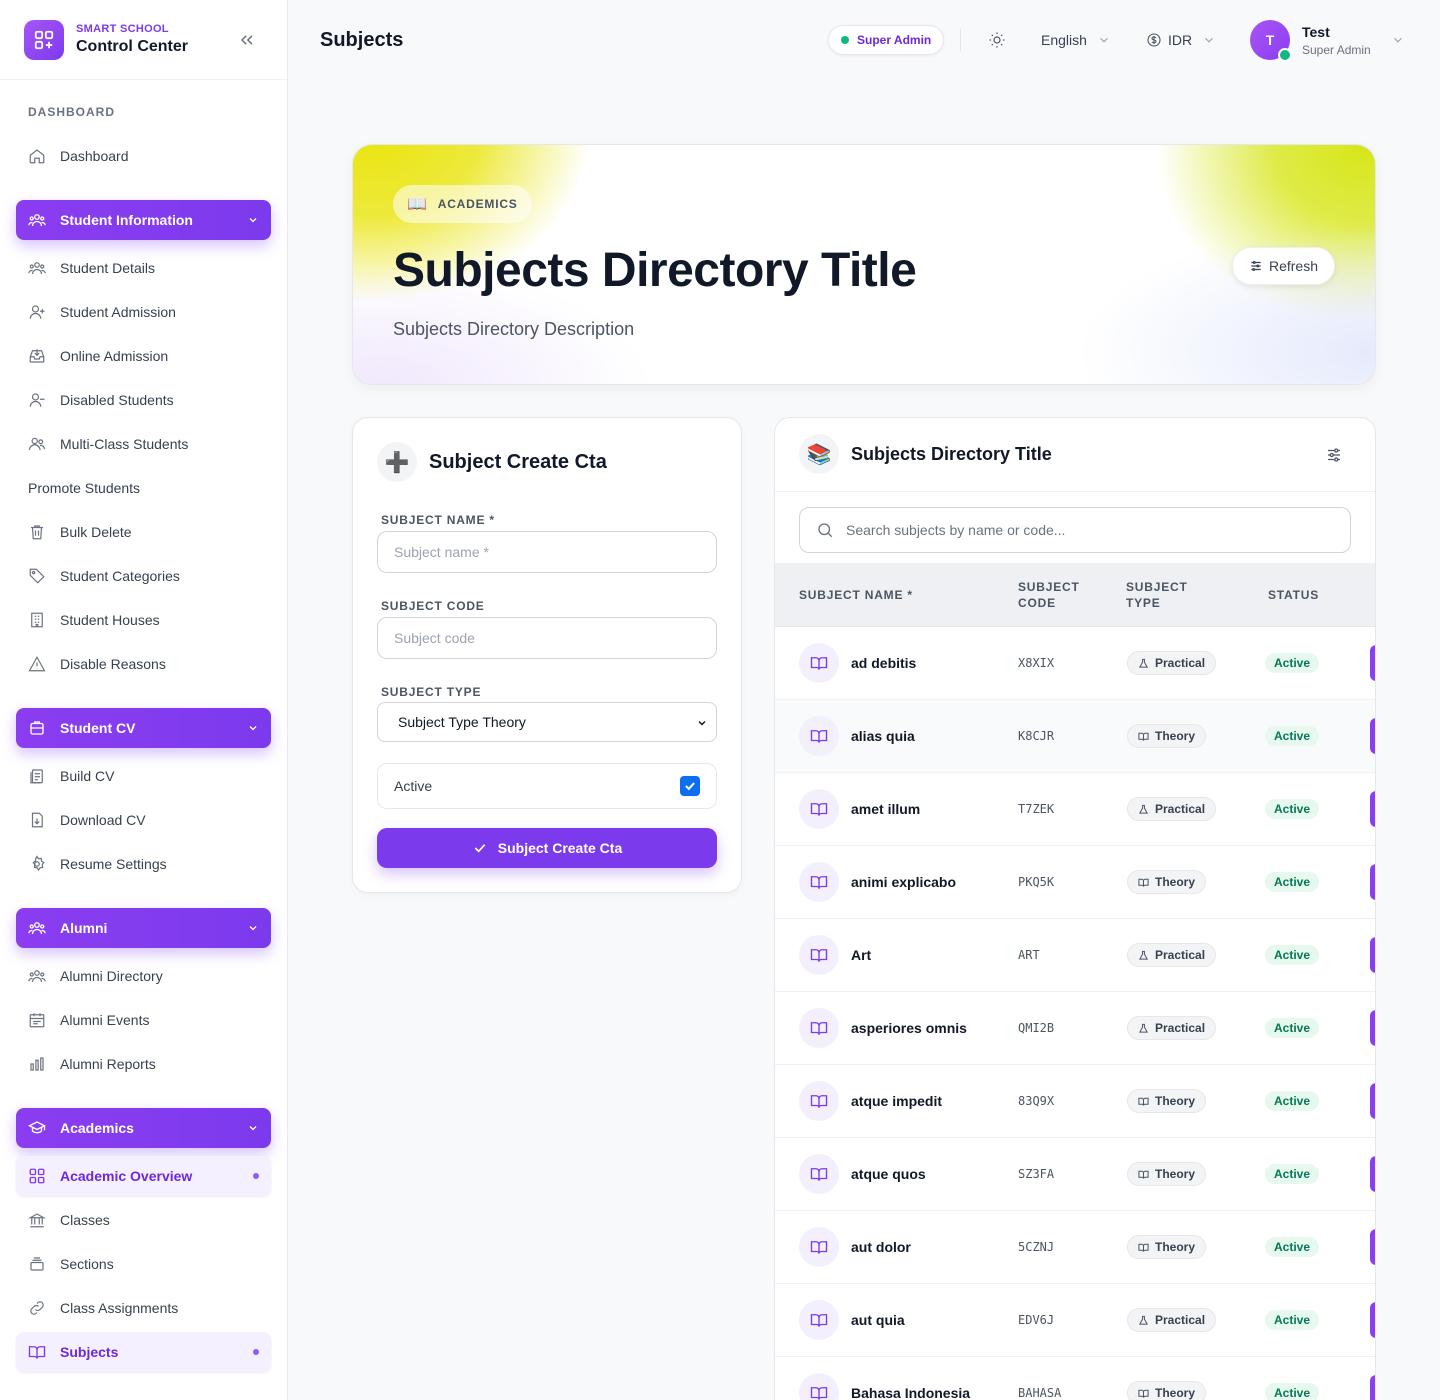 The image size is (1440, 1400). I want to click on table-row: Bahasa Indonesia BAHASA Theory Active, so click(1075, 1378).